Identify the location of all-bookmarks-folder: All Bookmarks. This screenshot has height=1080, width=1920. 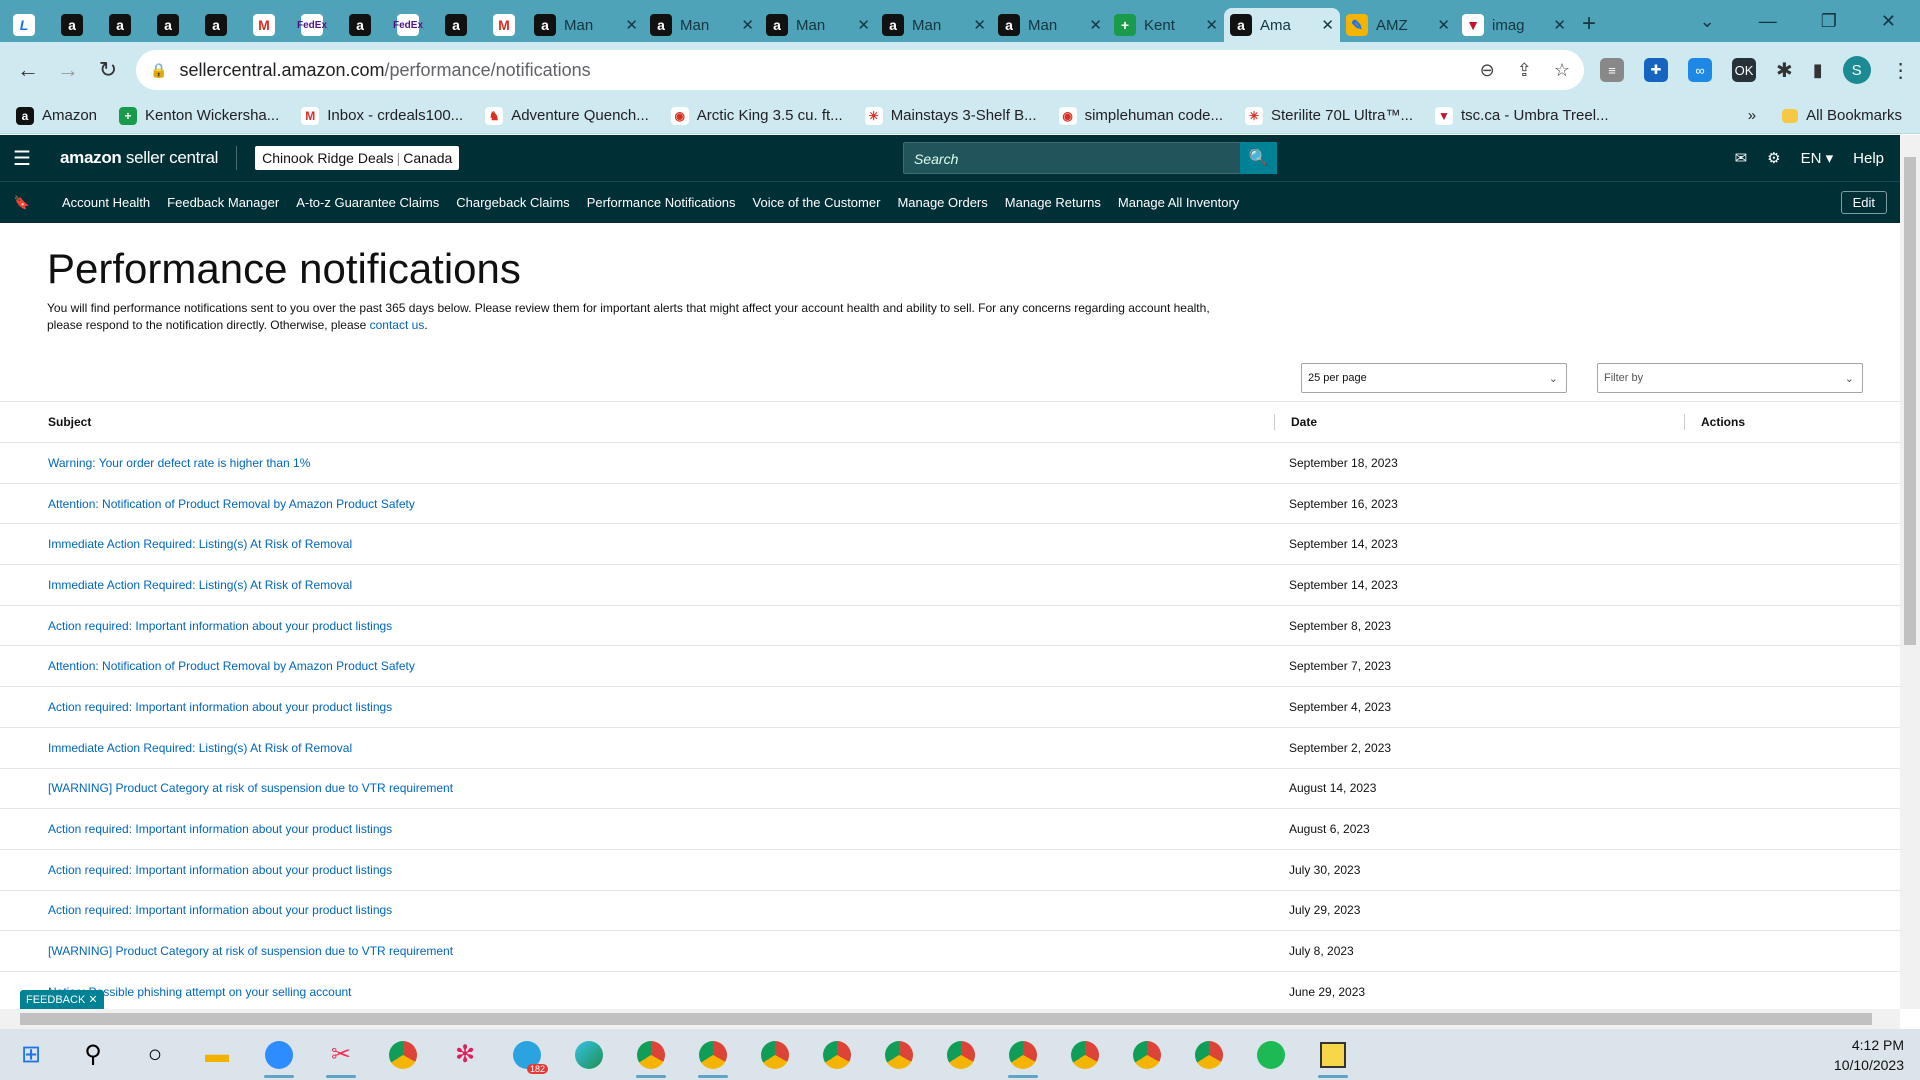
(1842, 115).